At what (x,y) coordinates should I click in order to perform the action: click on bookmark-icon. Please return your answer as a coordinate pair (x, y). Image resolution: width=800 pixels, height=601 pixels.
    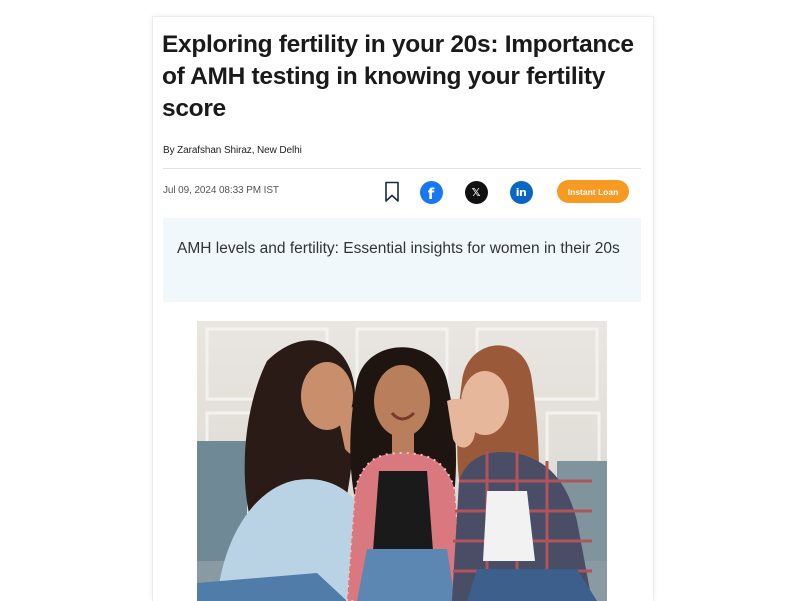
    Looking at the image, I should click on (392, 191).